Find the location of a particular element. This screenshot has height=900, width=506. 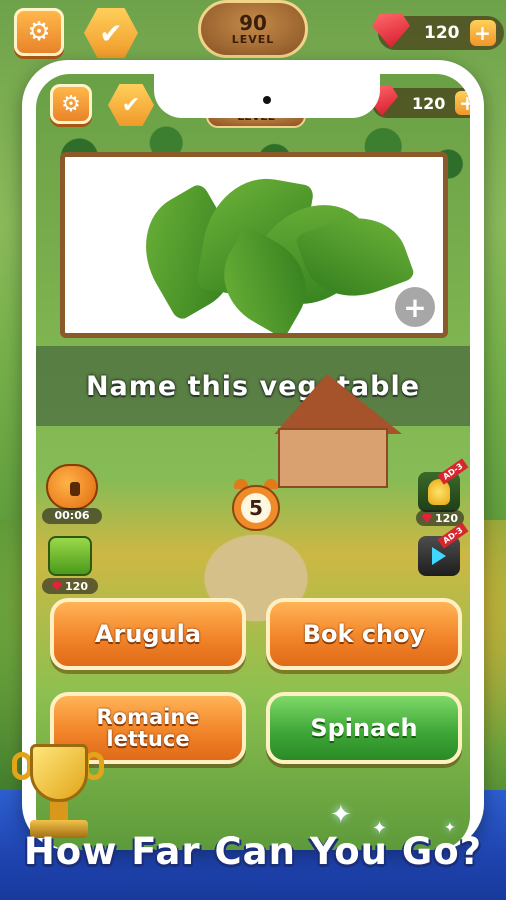

remove-wrong-booster: 120 is located at coordinates (70, 564).